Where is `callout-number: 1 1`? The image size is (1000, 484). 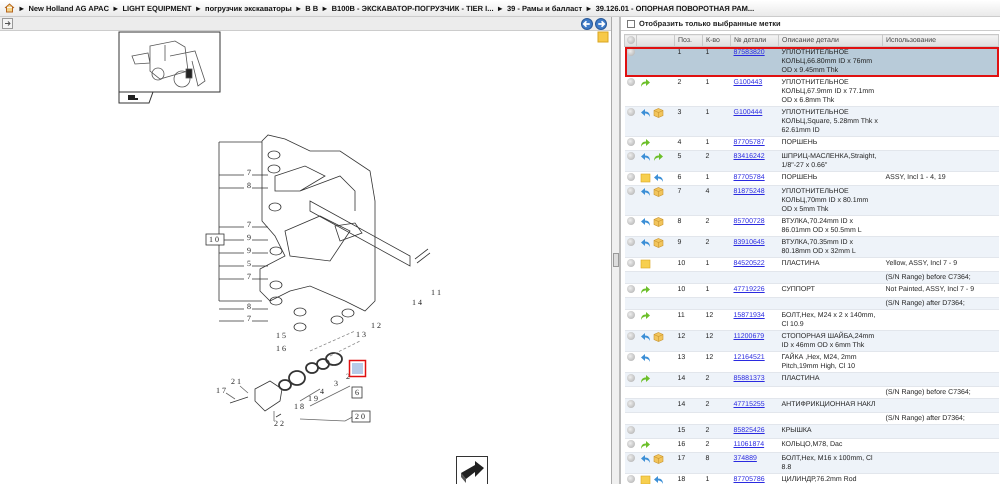
callout-number: 1 1 is located at coordinates (436, 292).